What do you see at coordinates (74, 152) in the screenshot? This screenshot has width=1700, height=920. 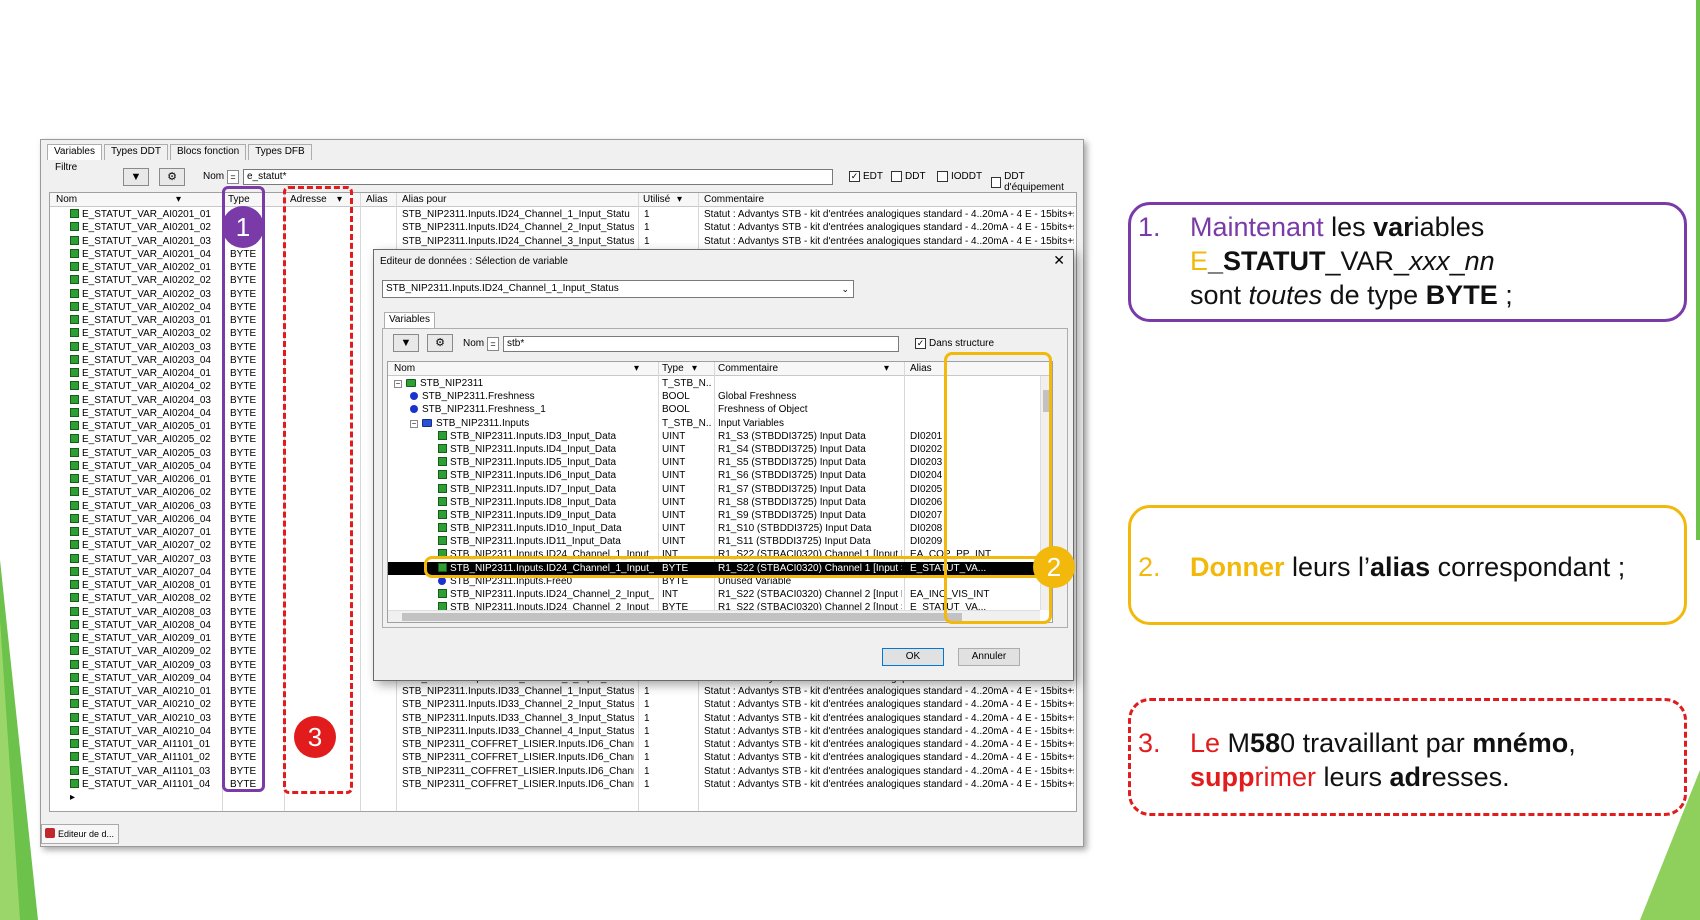 I see `tab-variables: Variables` at bounding box center [74, 152].